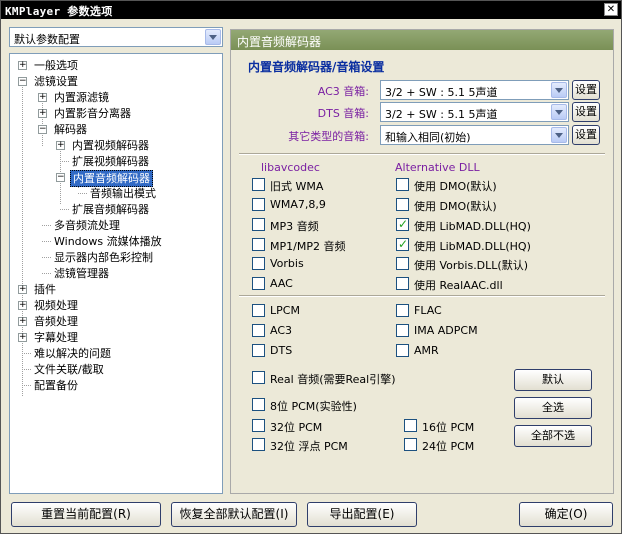  Describe the element at coordinates (297, 186) in the screenshot. I see `checkbox-label: 旧式 WMA` at that location.